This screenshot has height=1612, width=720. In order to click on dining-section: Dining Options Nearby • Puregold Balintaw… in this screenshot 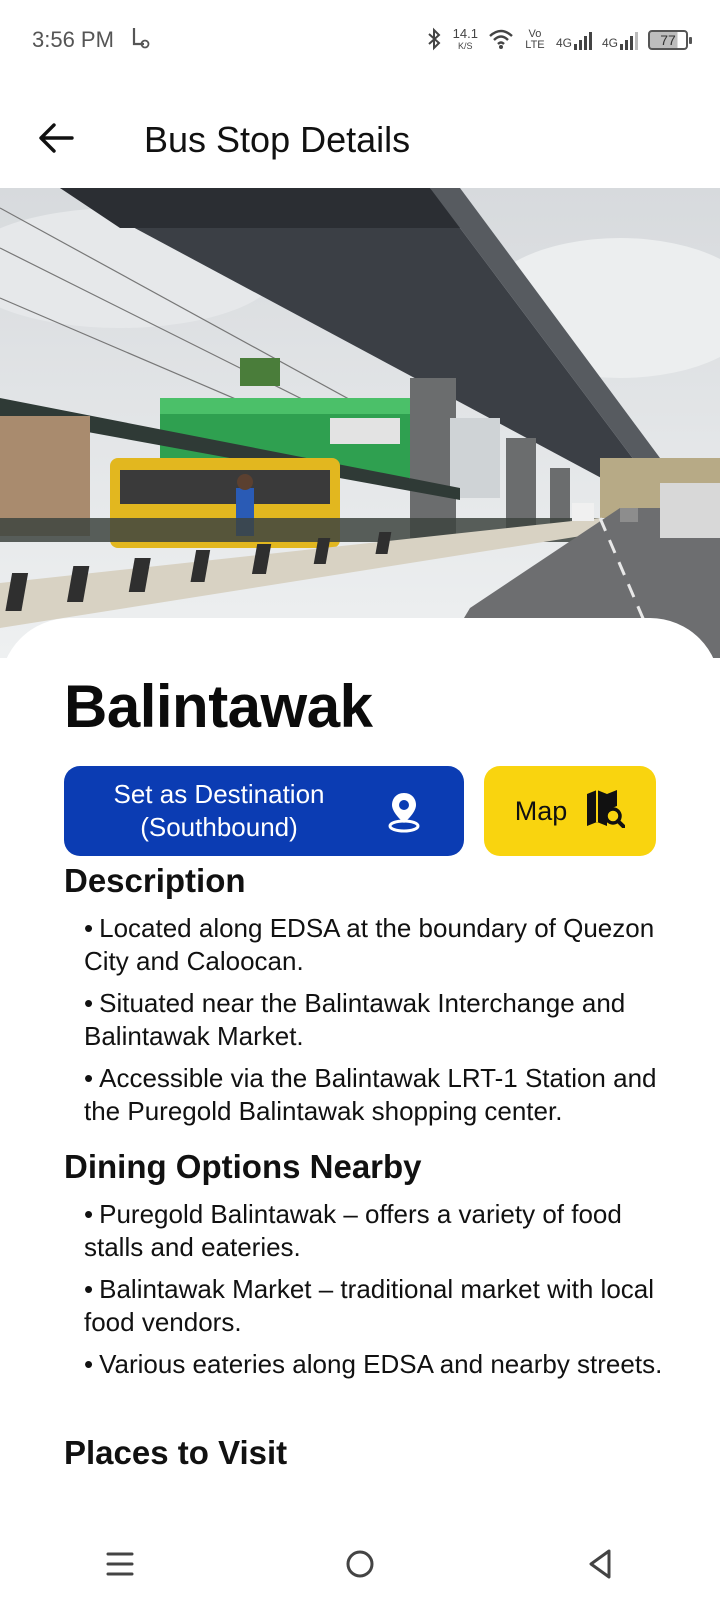, I will do `click(374, 1269)`.